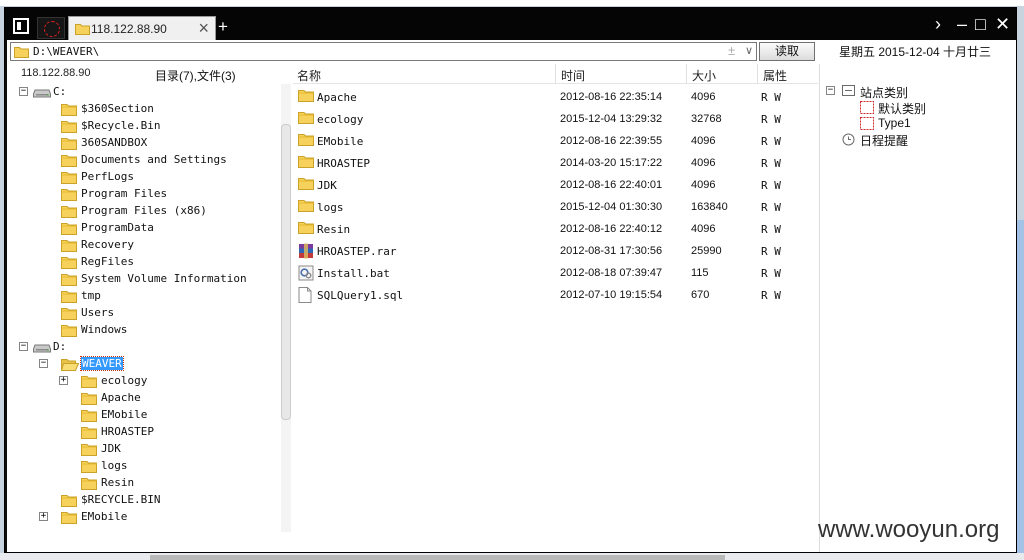  Describe the element at coordinates (611, 119) in the screenshot. I see `file-time: 2015-12-04 13:29:32` at that location.